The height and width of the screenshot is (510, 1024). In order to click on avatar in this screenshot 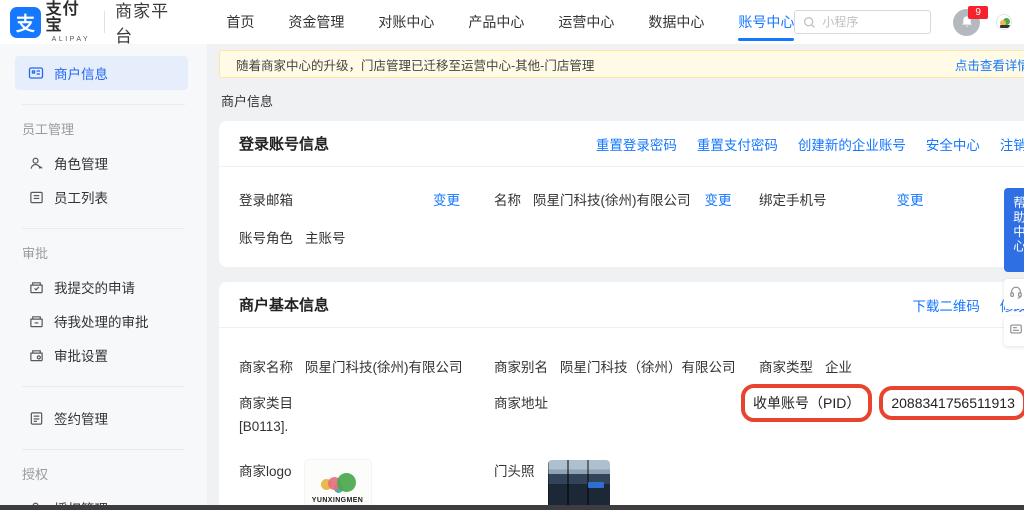, I will do `click(1004, 22)`.